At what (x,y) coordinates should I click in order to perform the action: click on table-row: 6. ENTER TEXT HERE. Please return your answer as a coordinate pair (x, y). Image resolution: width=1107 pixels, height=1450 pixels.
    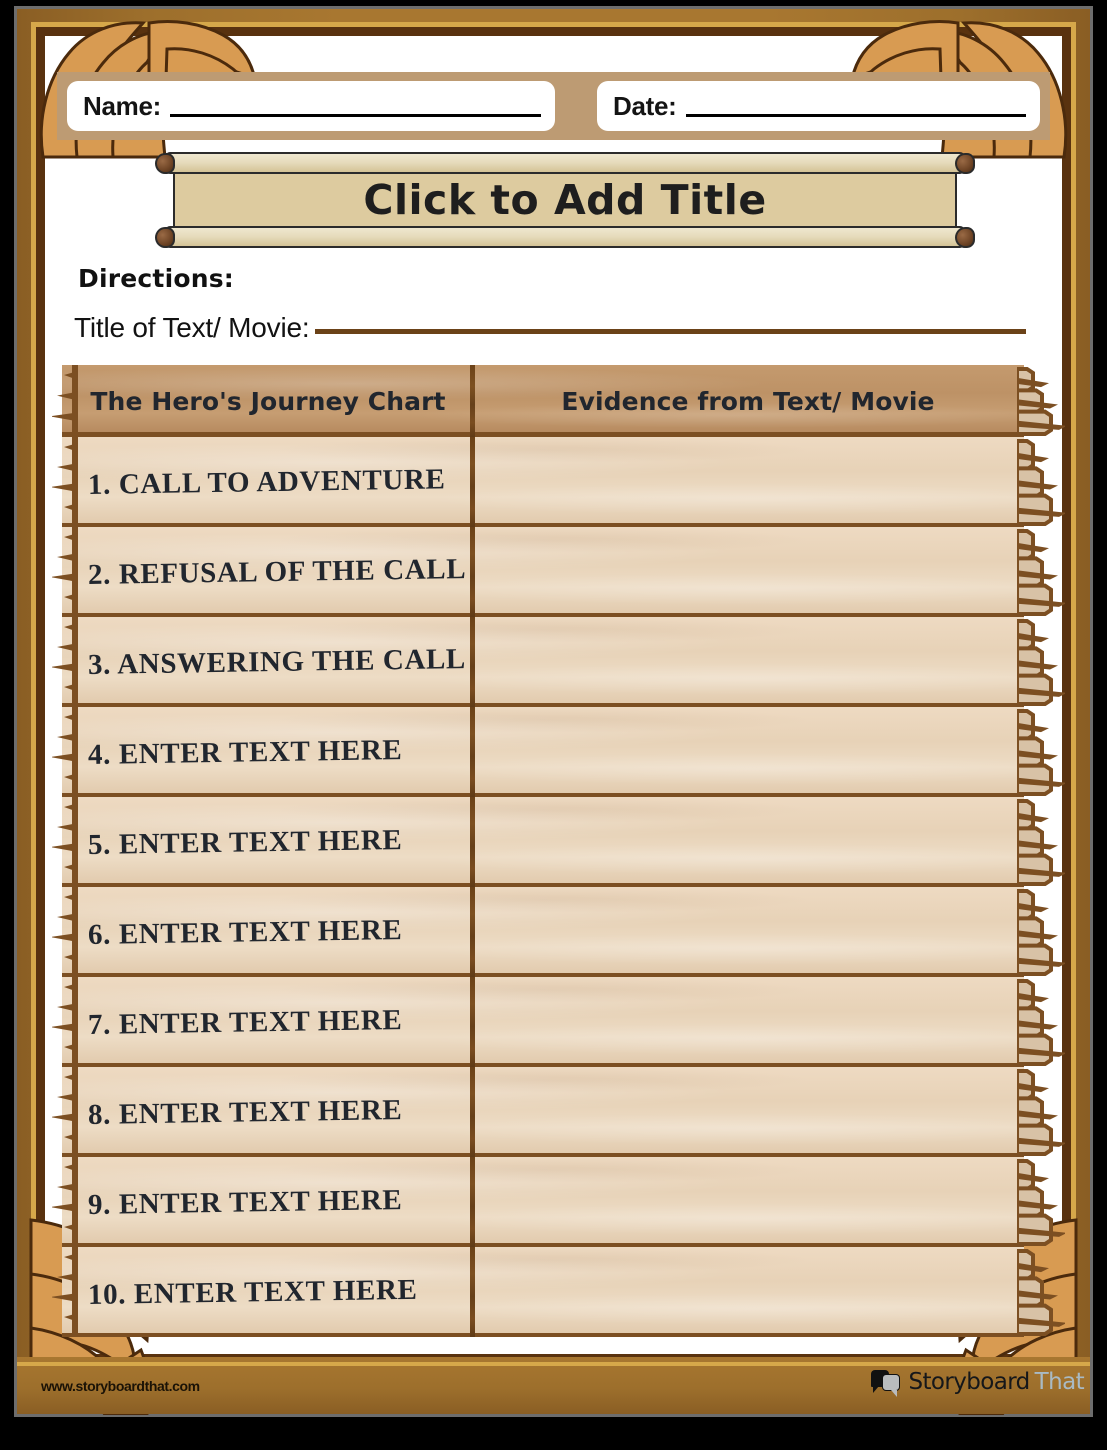
    Looking at the image, I should click on (558, 932).